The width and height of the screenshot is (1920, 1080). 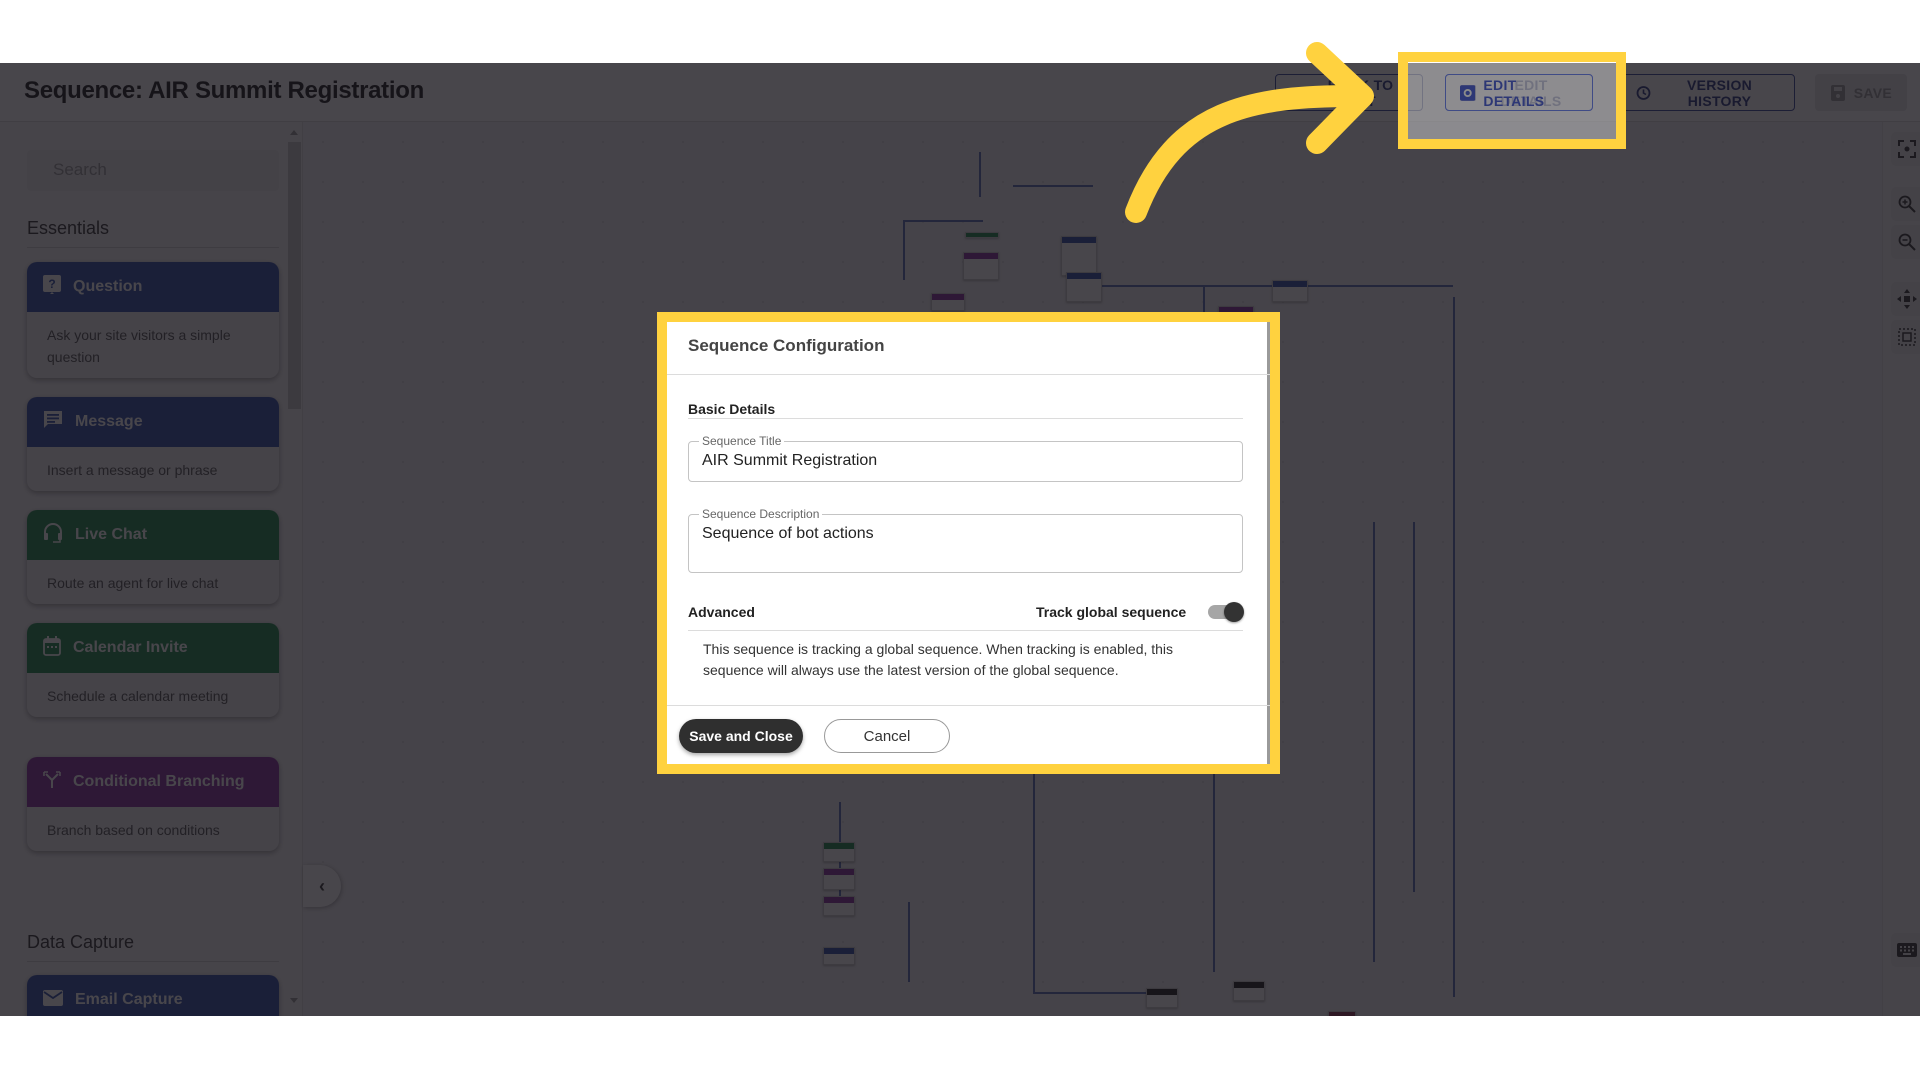 What do you see at coordinates (968, 543) in the screenshot?
I see `highlight-box-dialog` at bounding box center [968, 543].